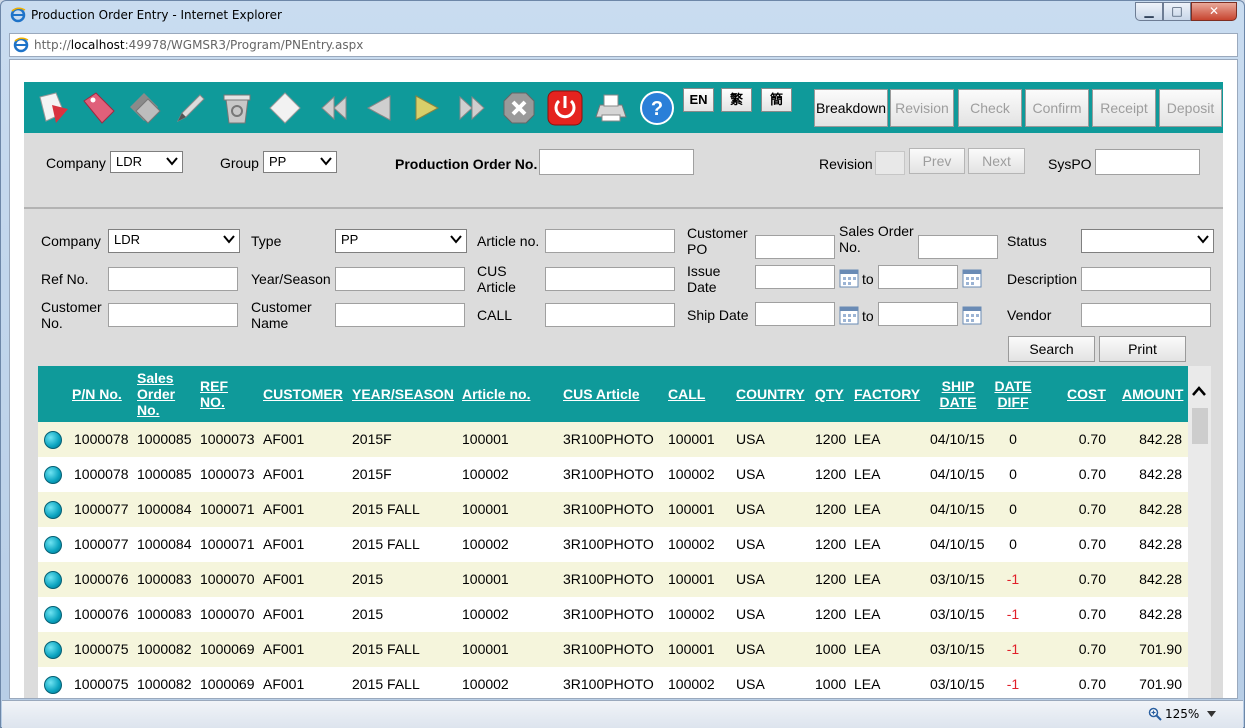 This screenshot has height=728, width=1245. I want to click on receipt-button: Receipt, so click(1124, 108).